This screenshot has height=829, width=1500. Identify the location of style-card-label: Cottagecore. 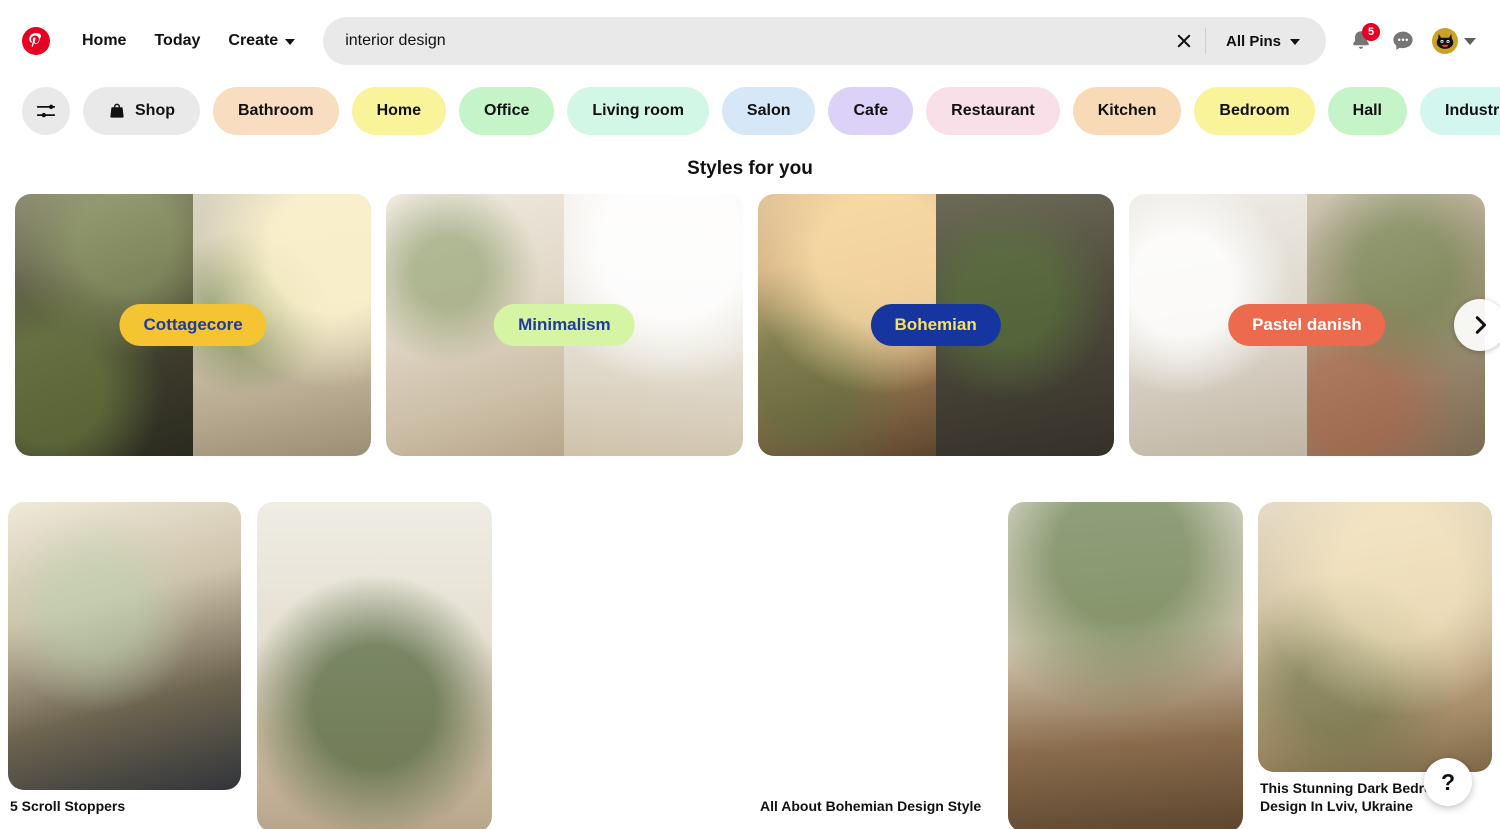
(193, 325).